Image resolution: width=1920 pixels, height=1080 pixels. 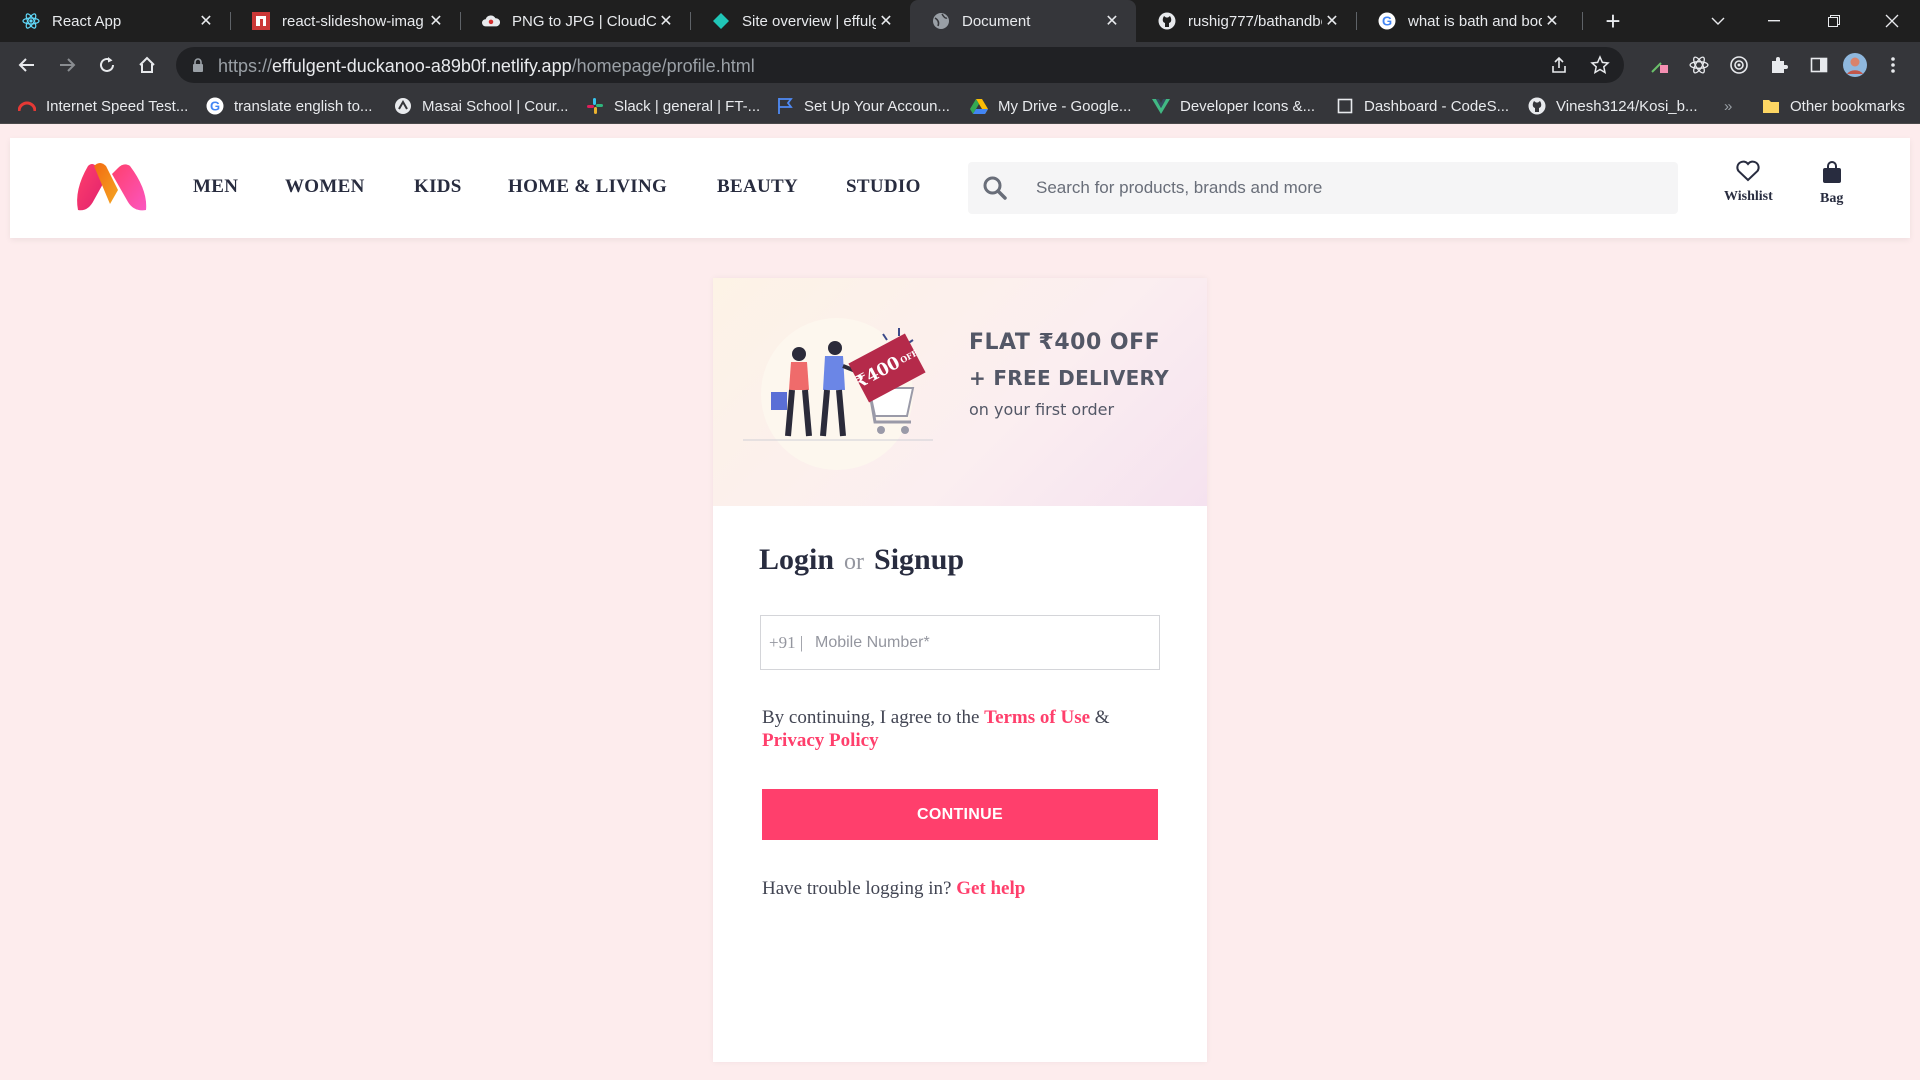 What do you see at coordinates (1718, 21) in the screenshot?
I see `tab-search-icon` at bounding box center [1718, 21].